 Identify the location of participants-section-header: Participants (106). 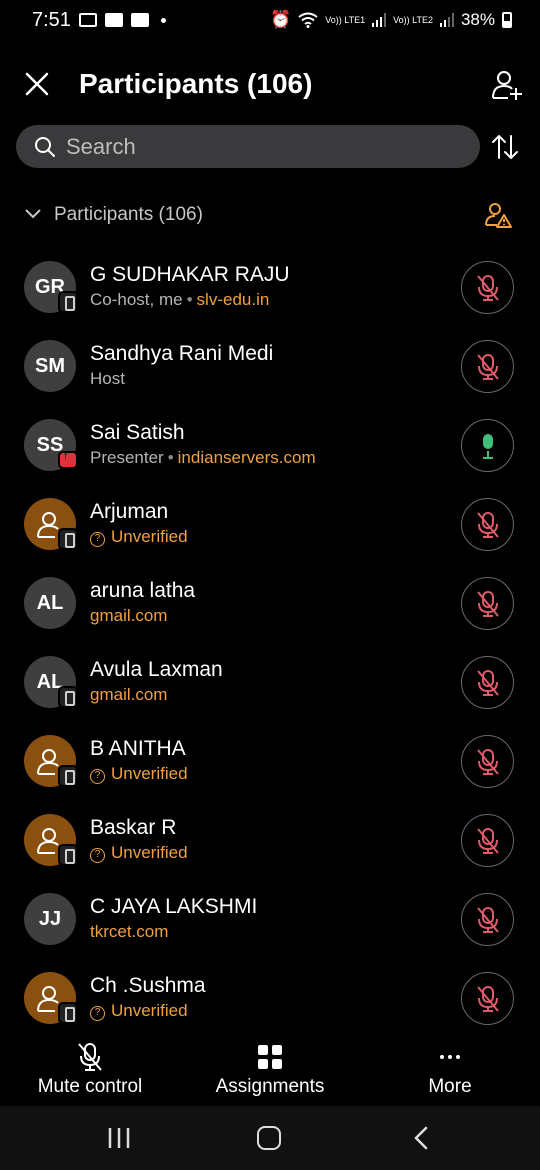
(270, 216).